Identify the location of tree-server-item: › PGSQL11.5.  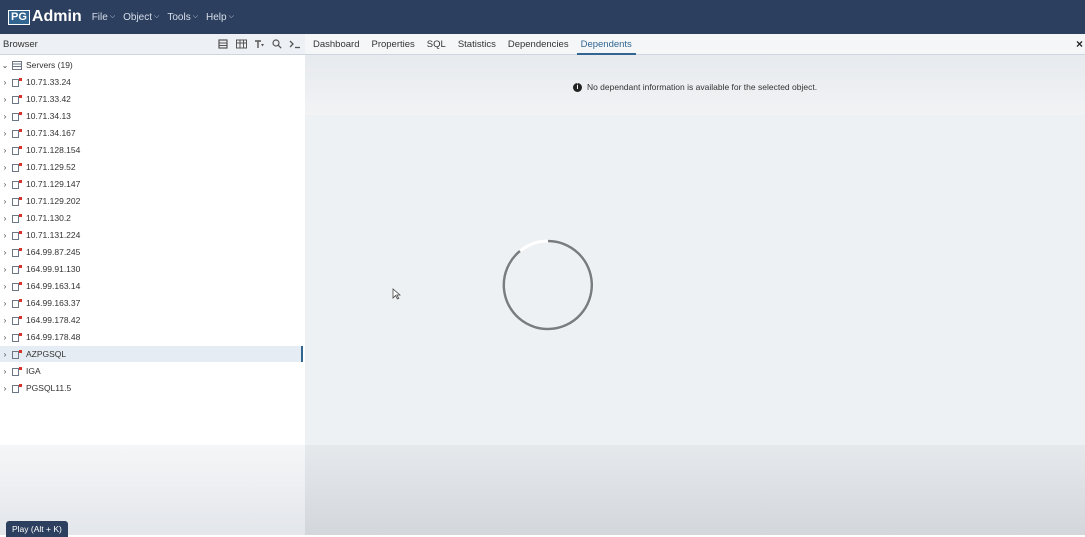
(151, 388).